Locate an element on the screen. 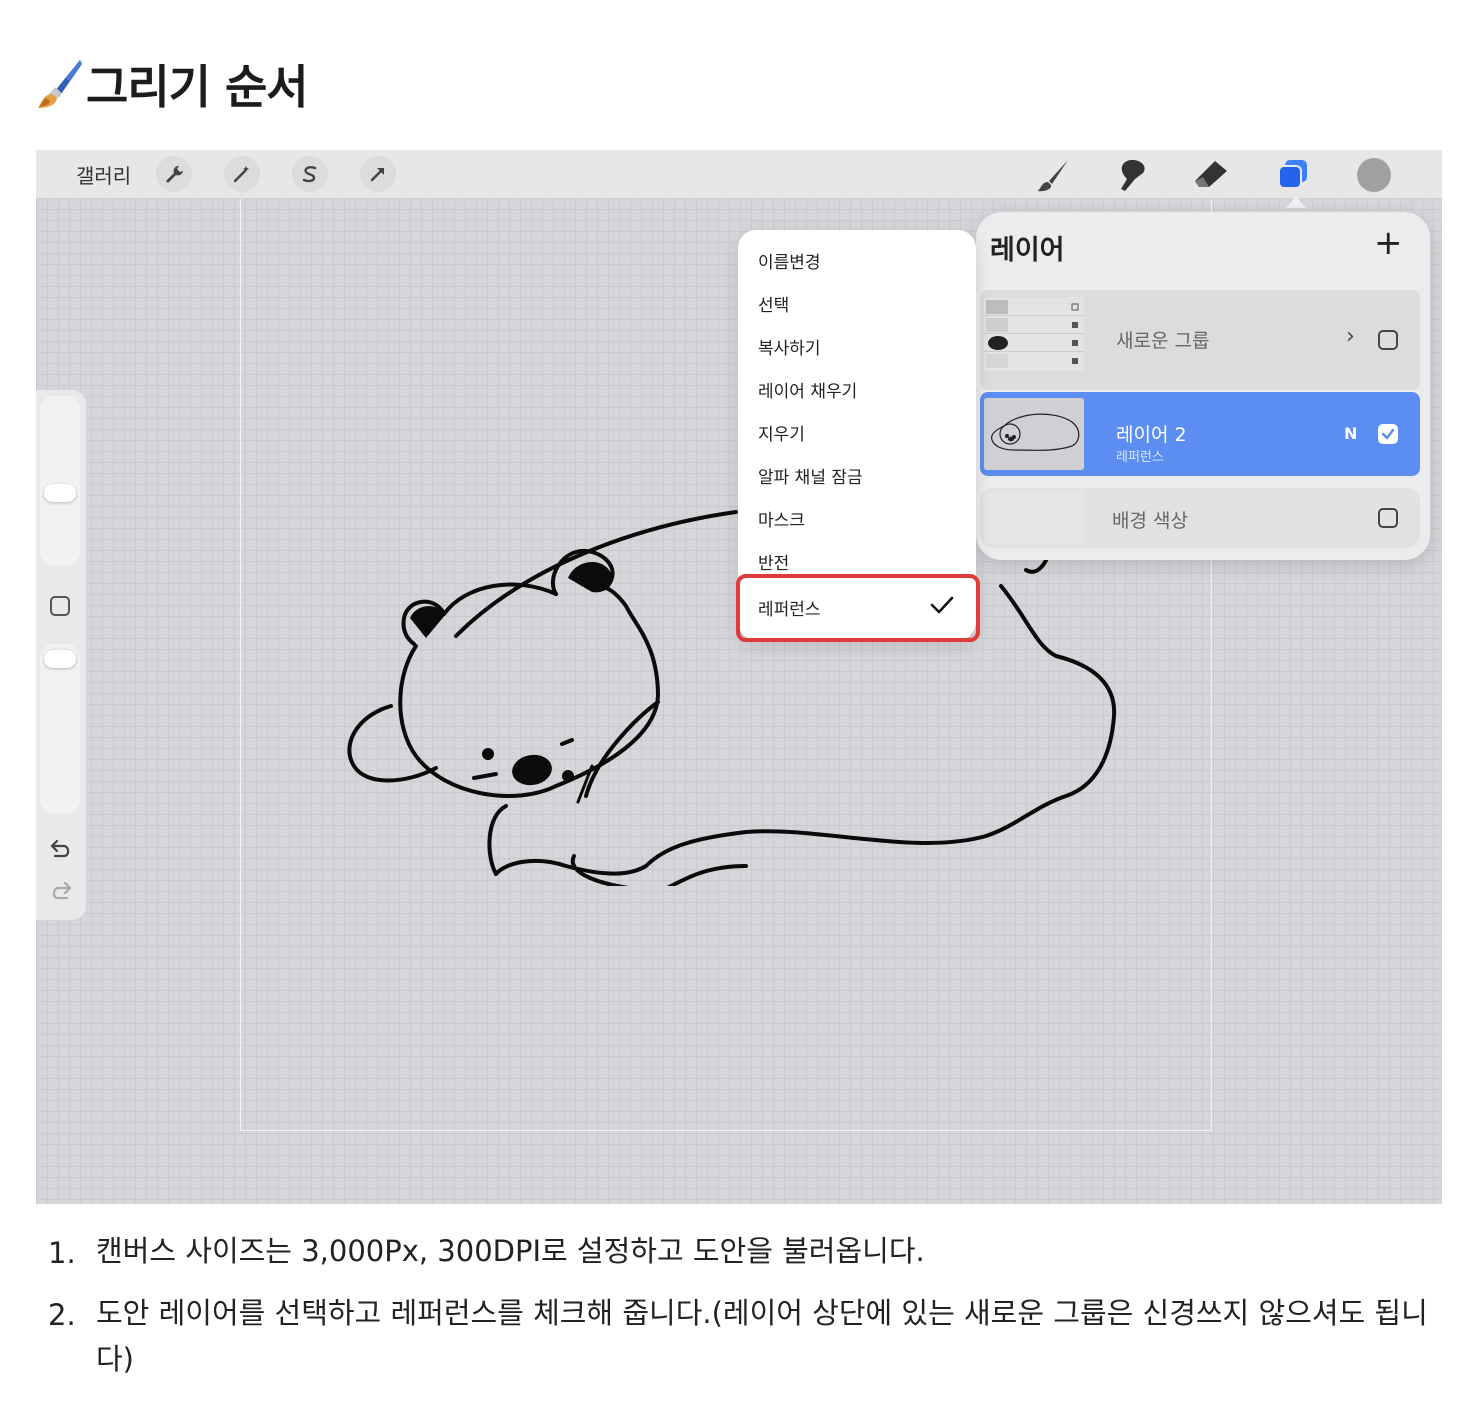 This screenshot has width=1468, height=1418. chevron-right-icon: › is located at coordinates (1350, 336).